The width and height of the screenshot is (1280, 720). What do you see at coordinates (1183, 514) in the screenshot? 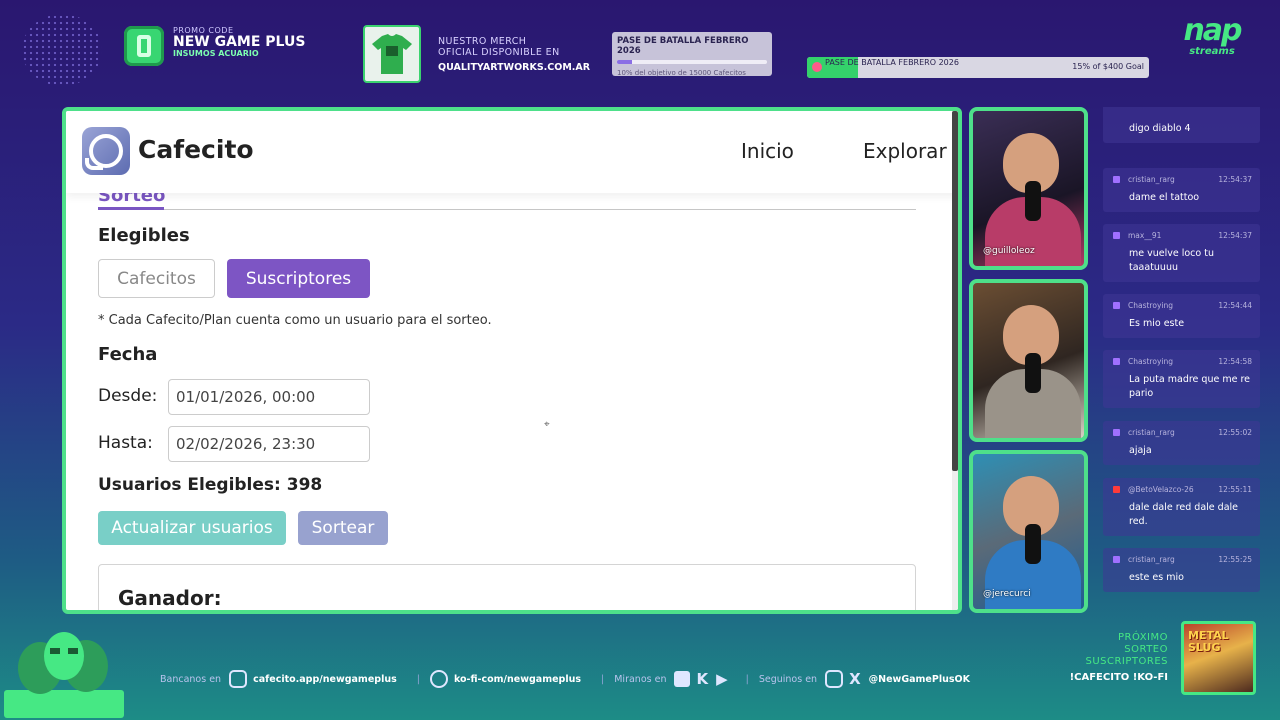
I see `chat-message-text: dale dale red dale dale red.` at bounding box center [1183, 514].